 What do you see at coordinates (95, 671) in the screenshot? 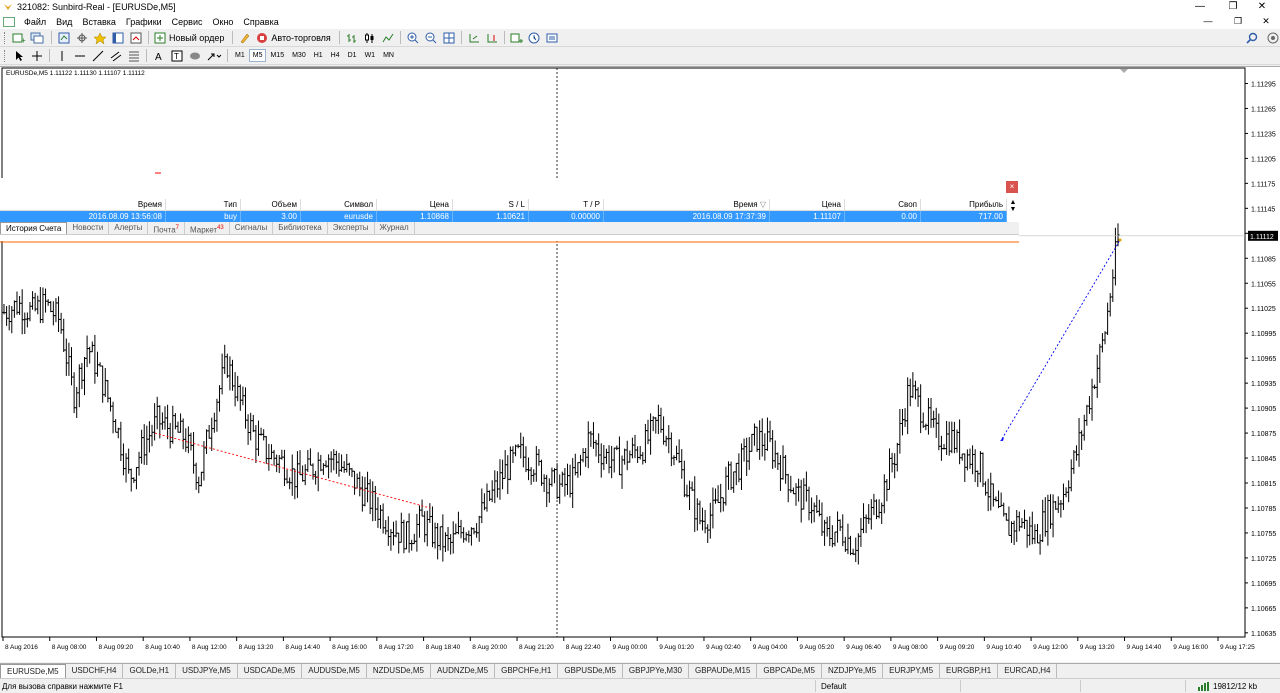
I see `chart-tab: USDCHF,H4` at bounding box center [95, 671].